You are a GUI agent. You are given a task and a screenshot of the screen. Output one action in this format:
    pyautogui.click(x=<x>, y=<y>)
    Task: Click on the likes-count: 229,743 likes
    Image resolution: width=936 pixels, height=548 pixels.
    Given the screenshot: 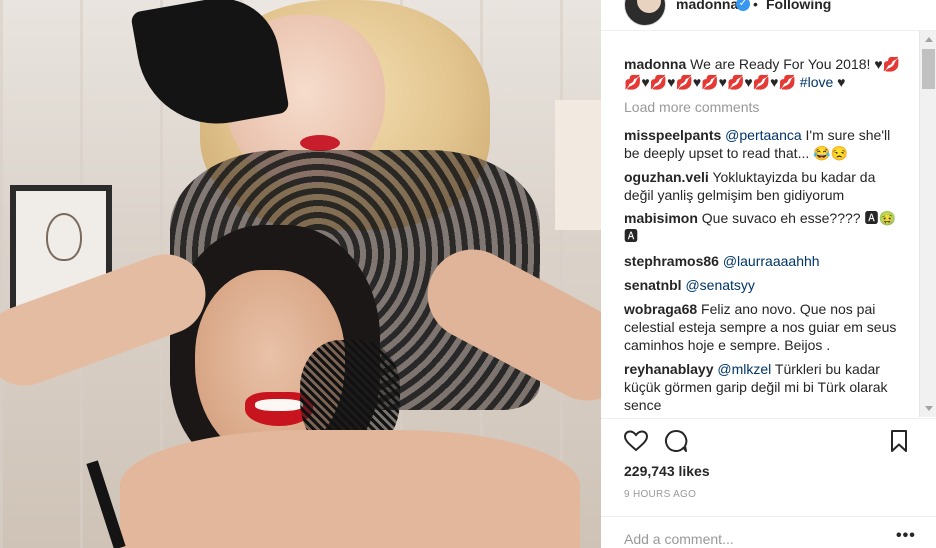 What is the action you would take?
    pyautogui.click(x=667, y=471)
    